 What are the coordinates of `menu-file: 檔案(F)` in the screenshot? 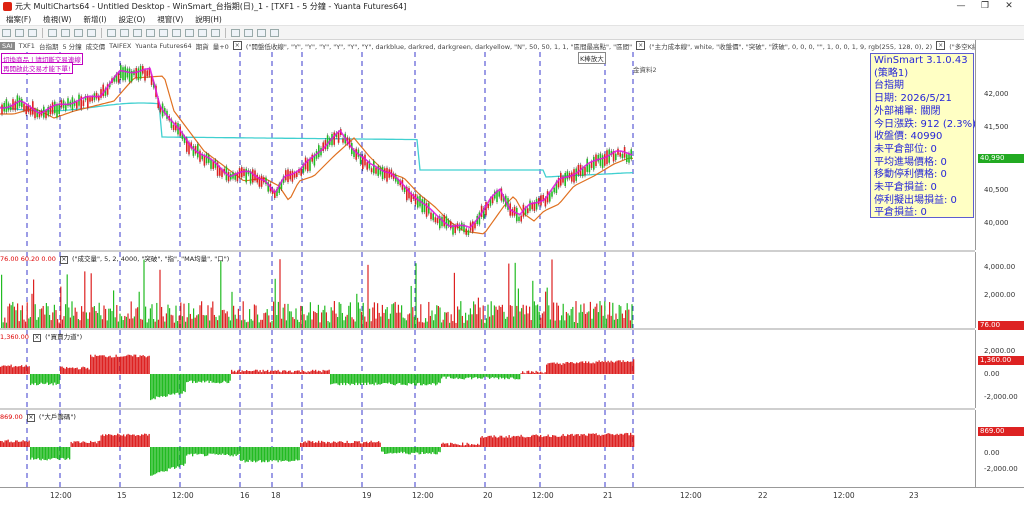 It's located at (18, 19).